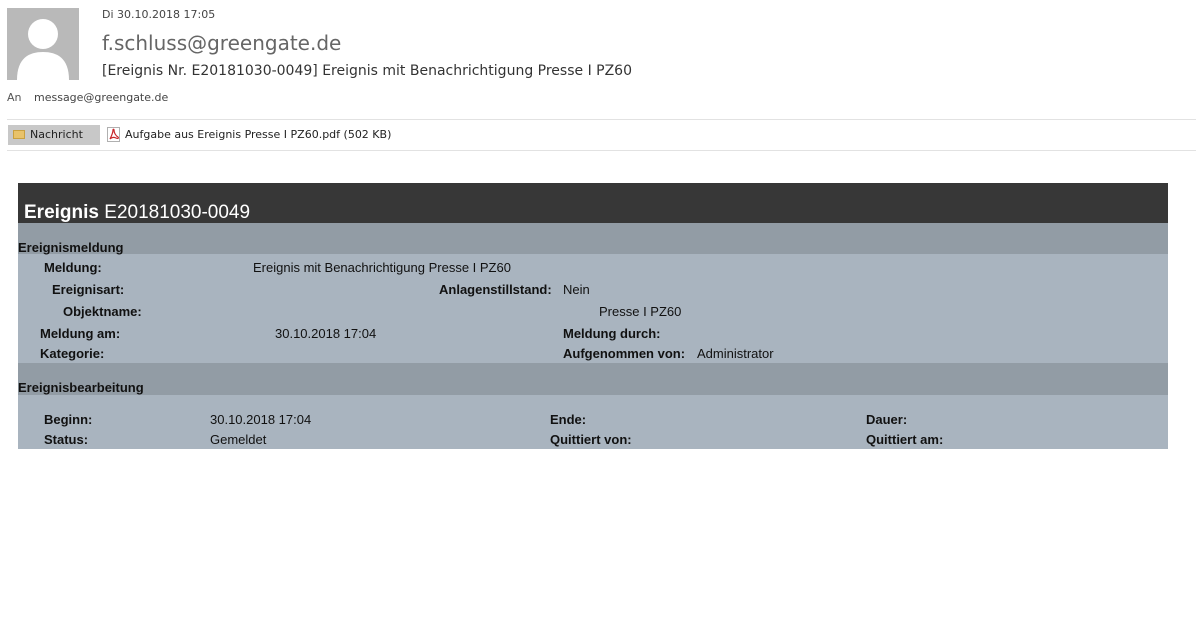 The image size is (1203, 636). I want to click on meldung-label: Meldung:, so click(73, 267).